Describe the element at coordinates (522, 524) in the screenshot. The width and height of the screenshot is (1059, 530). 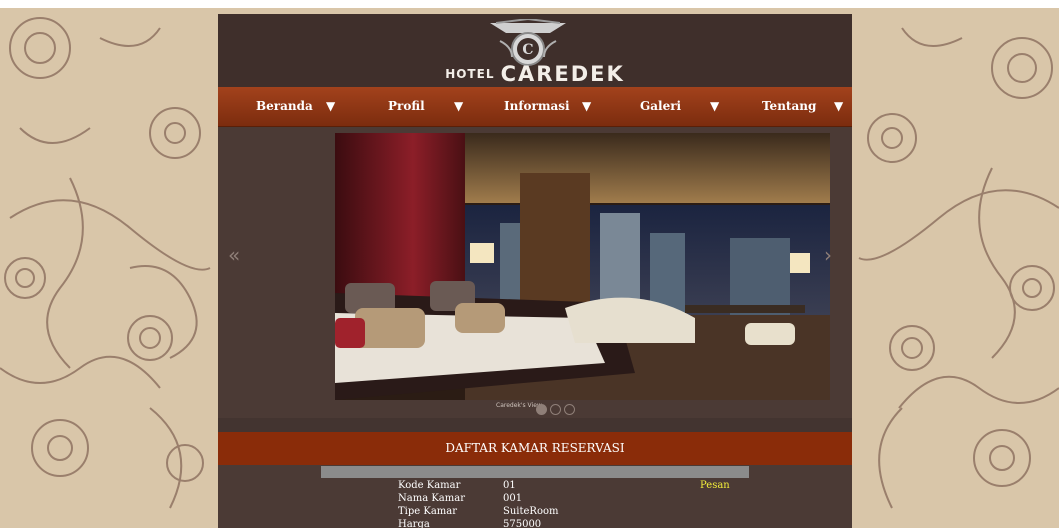
I see `field-value: 575000` at that location.